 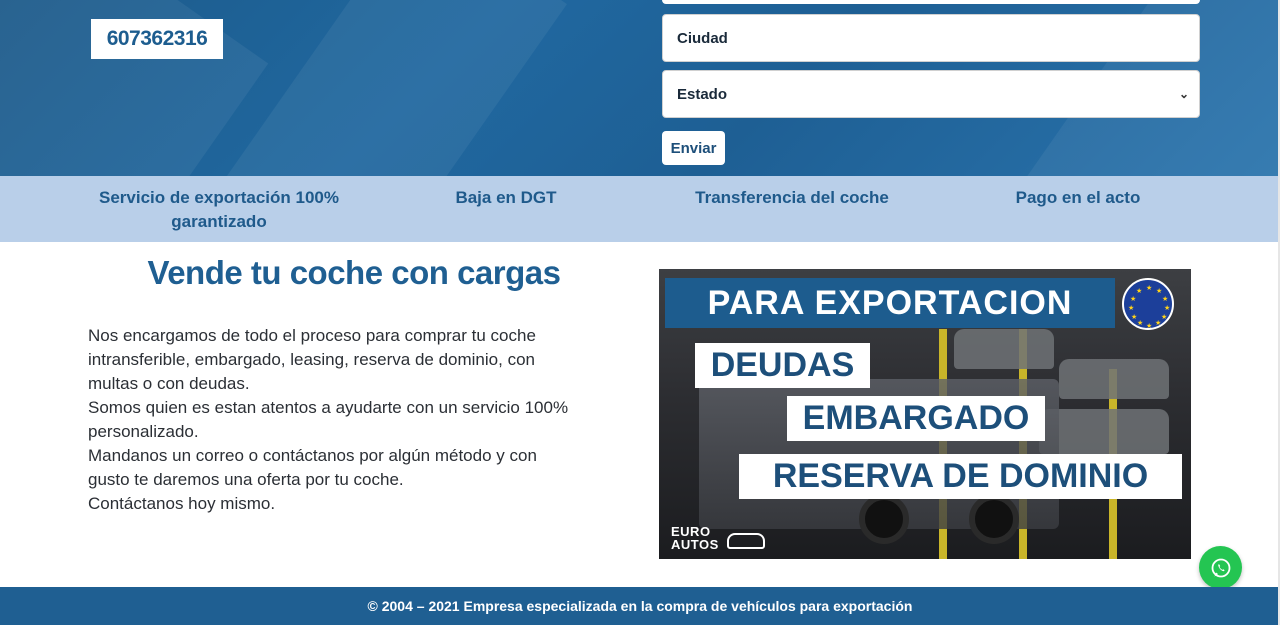 I want to click on whatsapp-icon, so click(x=1220, y=567).